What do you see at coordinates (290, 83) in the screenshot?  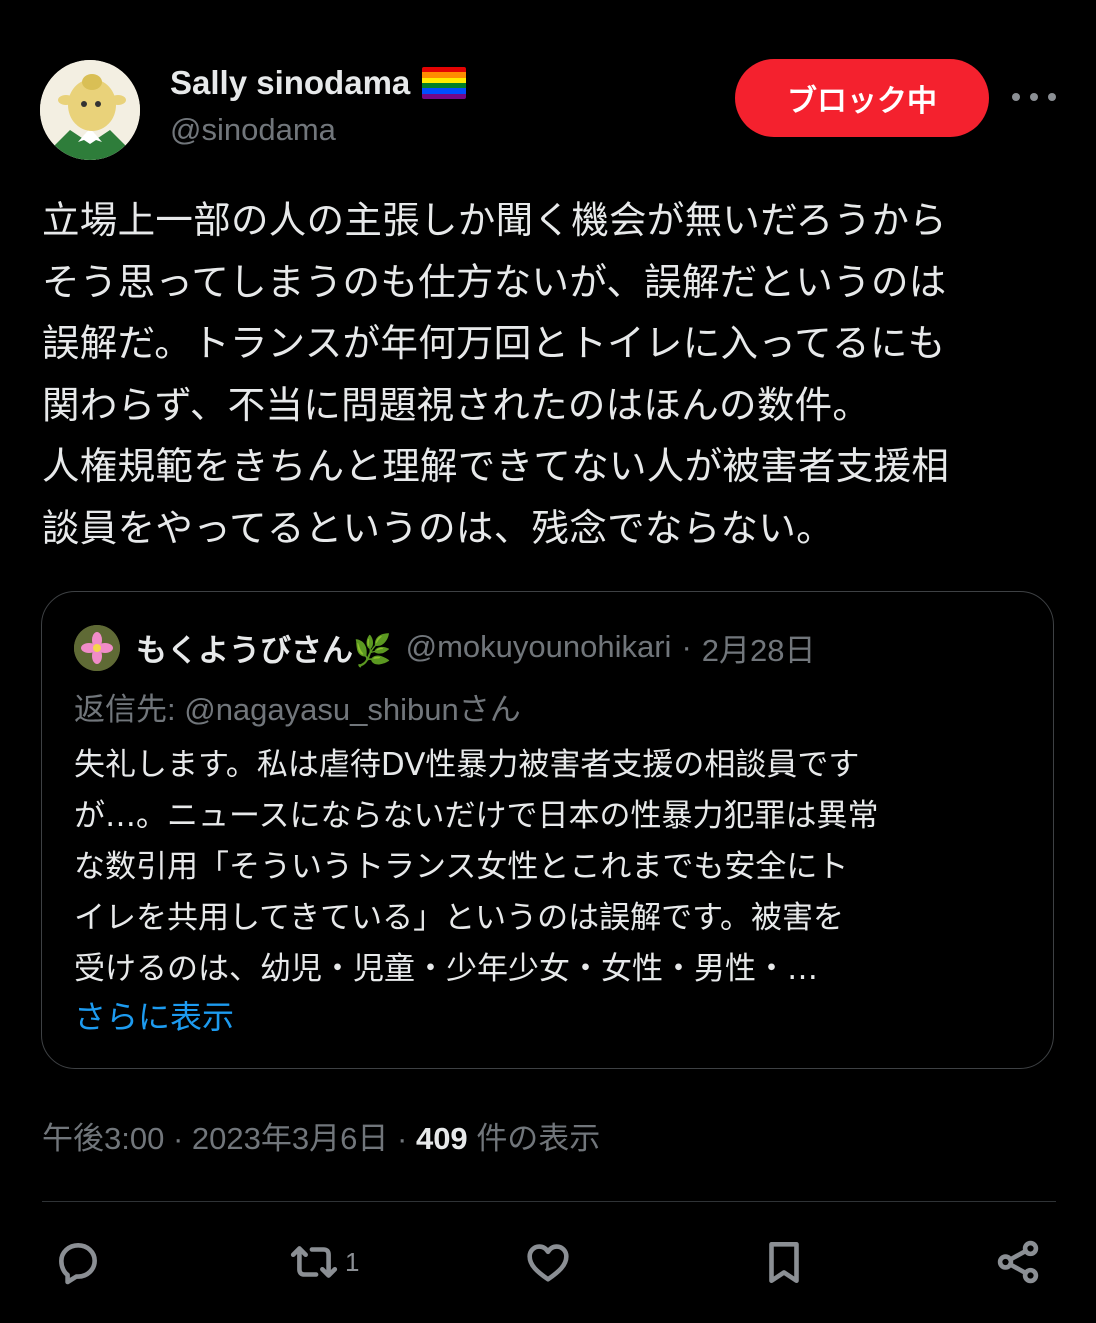 I see `author-display-name: Sally sinodama` at bounding box center [290, 83].